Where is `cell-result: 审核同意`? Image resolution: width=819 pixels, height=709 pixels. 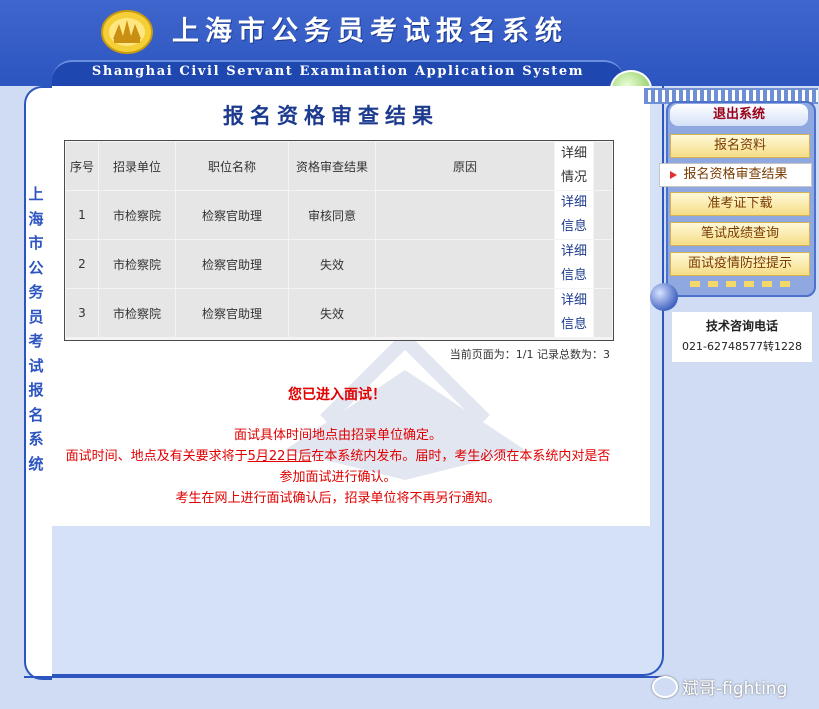 cell-result: 审核同意 is located at coordinates (332, 215).